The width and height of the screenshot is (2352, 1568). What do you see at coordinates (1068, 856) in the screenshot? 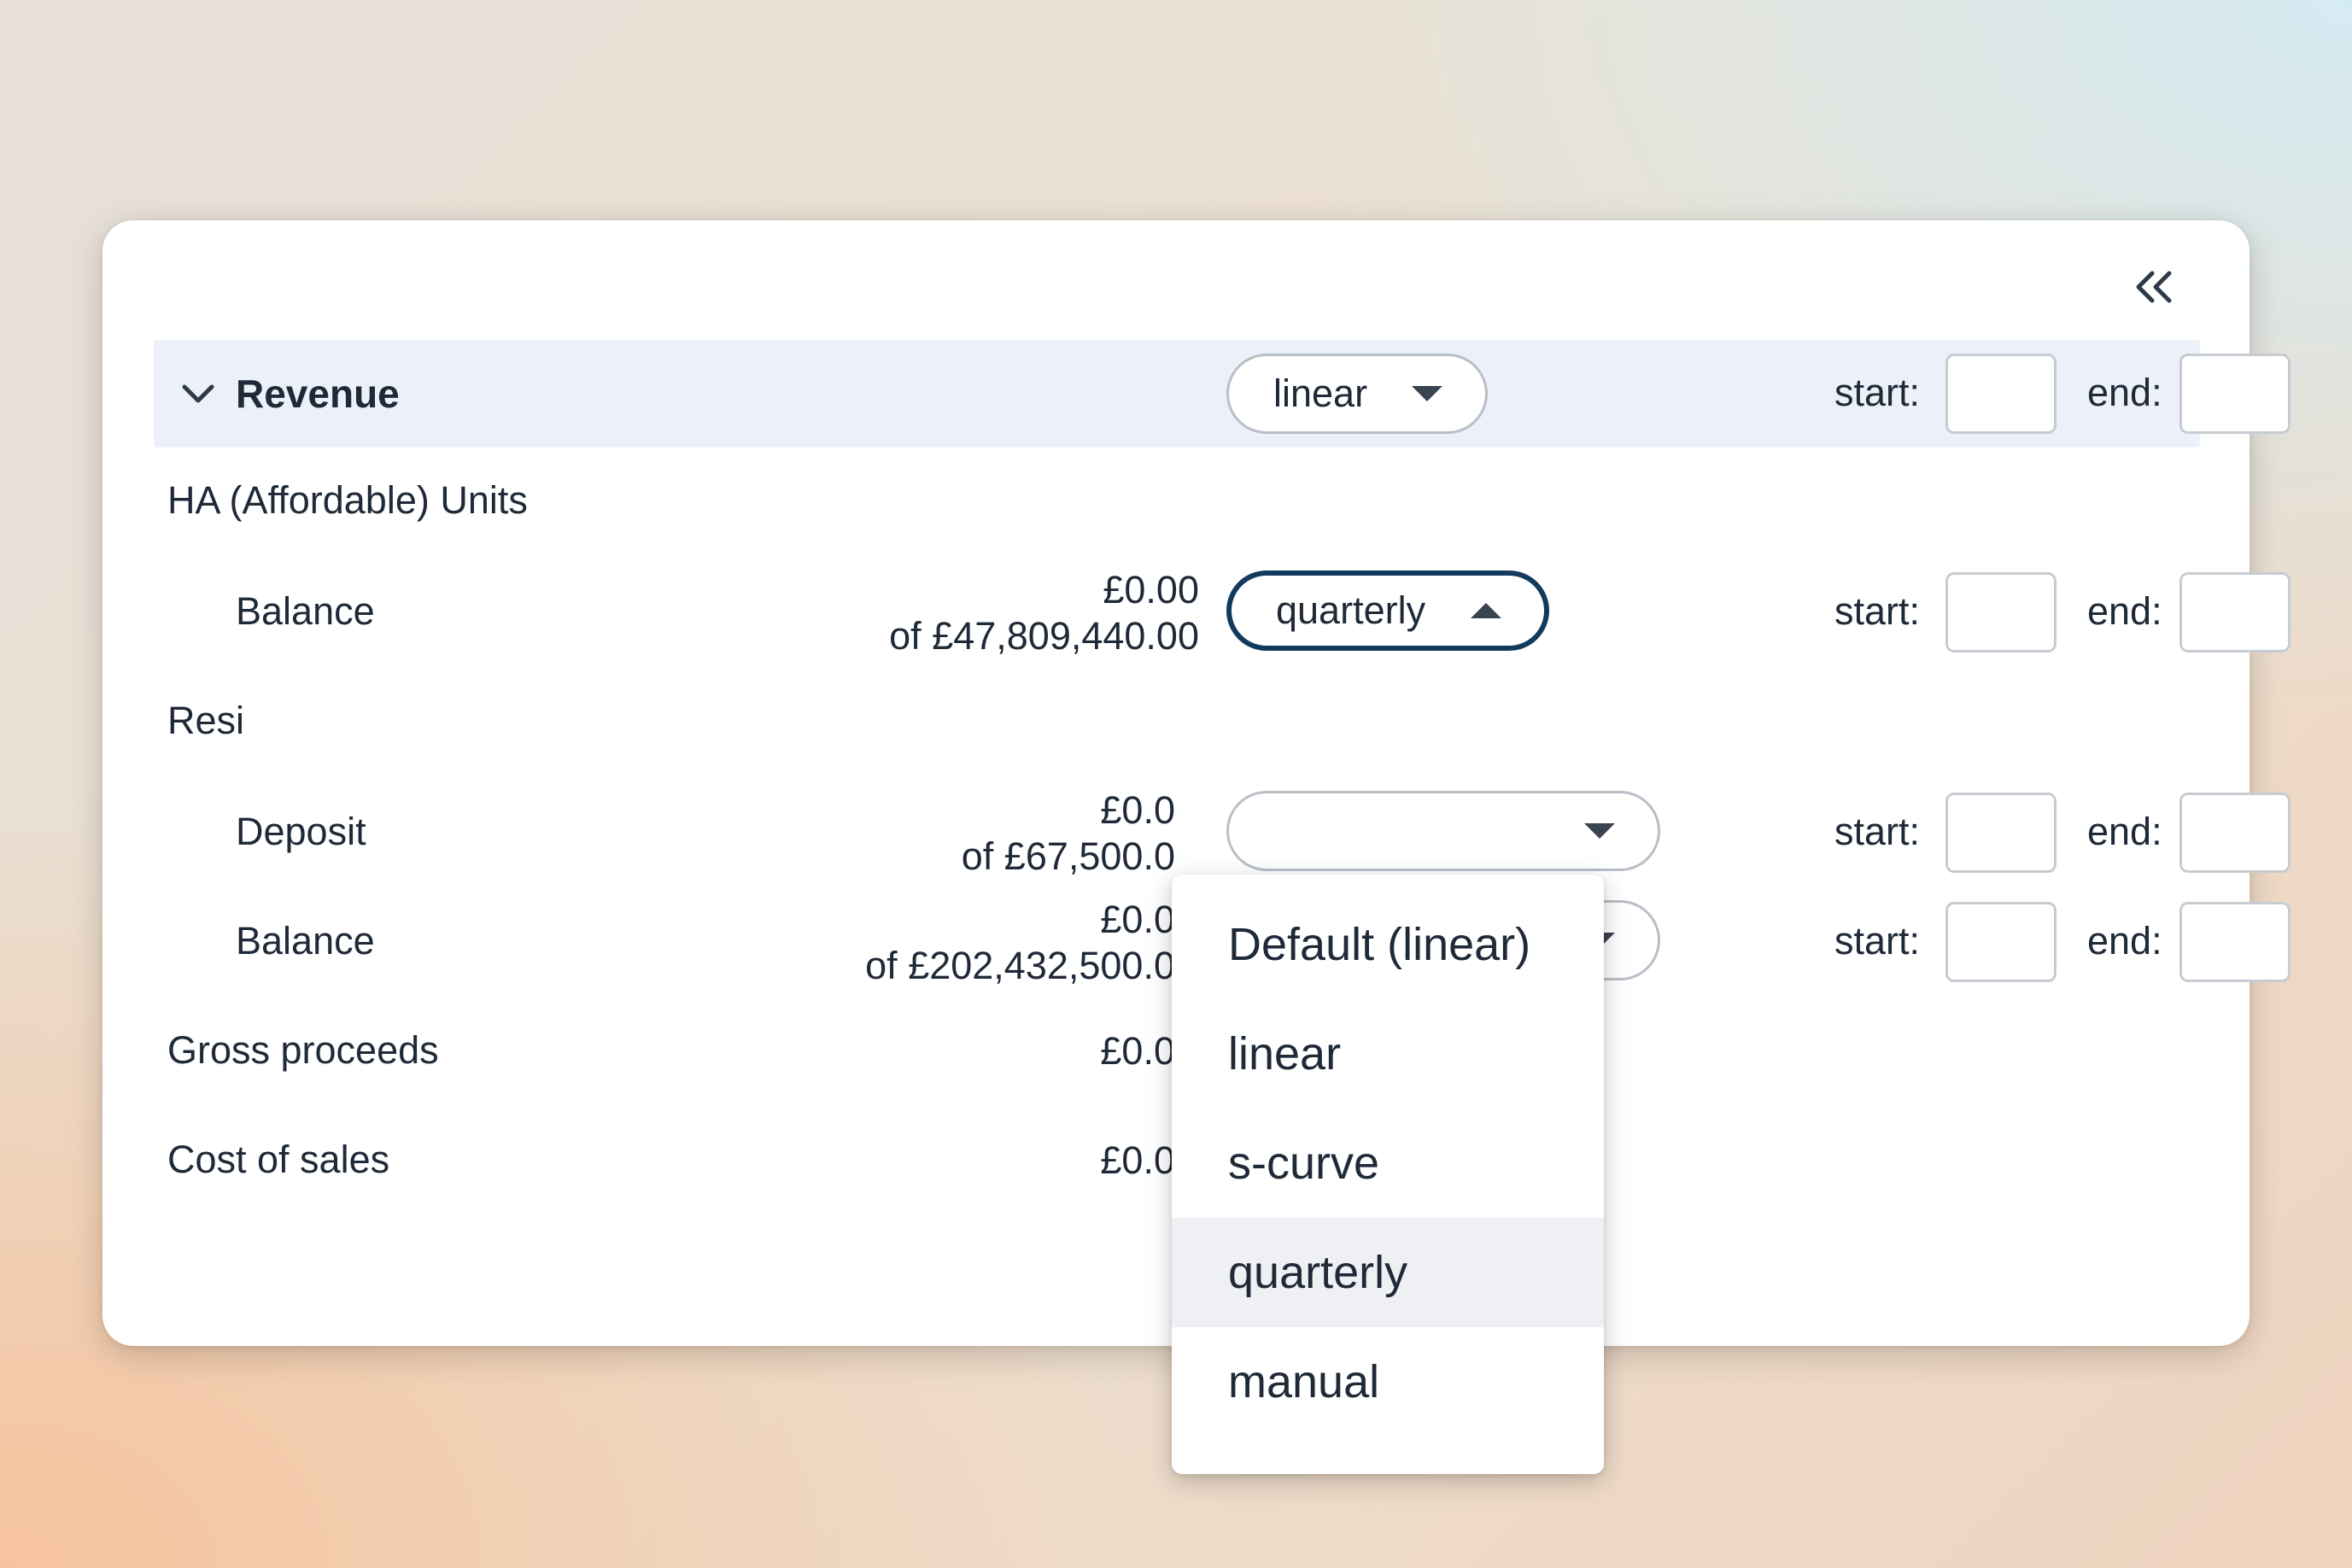
I see `amount-total: of £67,500.0` at bounding box center [1068, 856].